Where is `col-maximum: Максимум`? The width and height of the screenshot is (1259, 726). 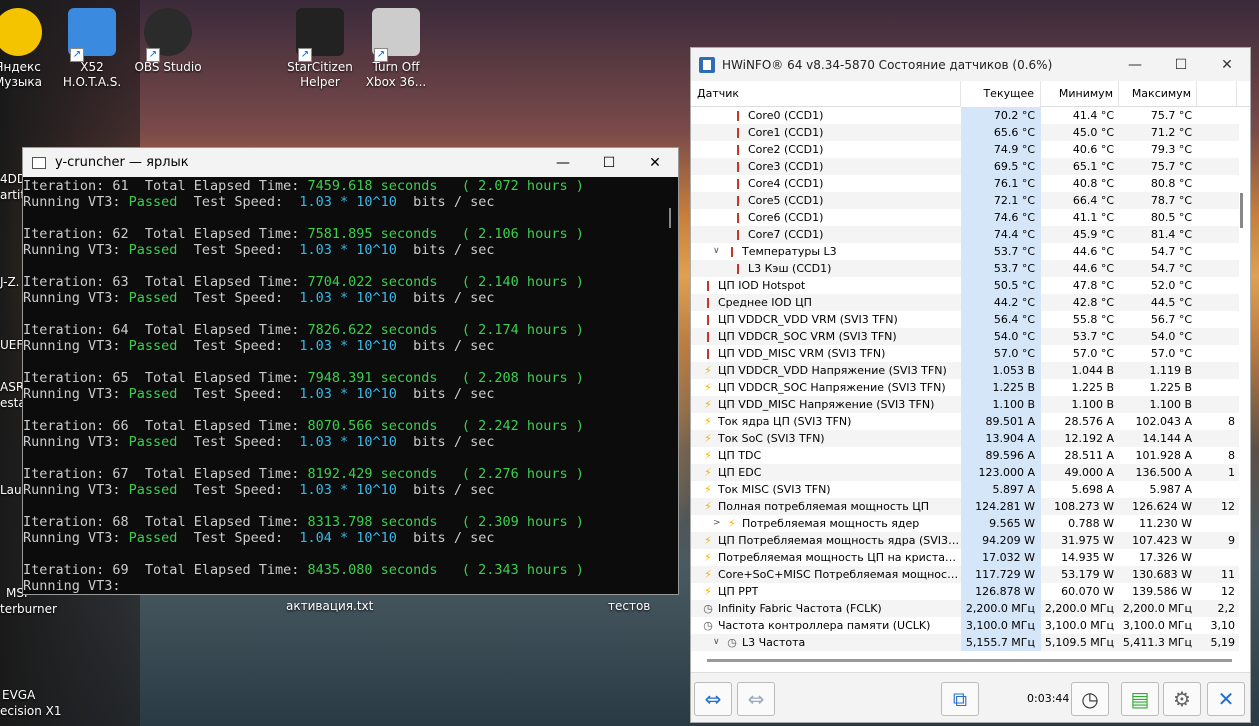
col-maximum: Максимум is located at coordinates (1158, 93).